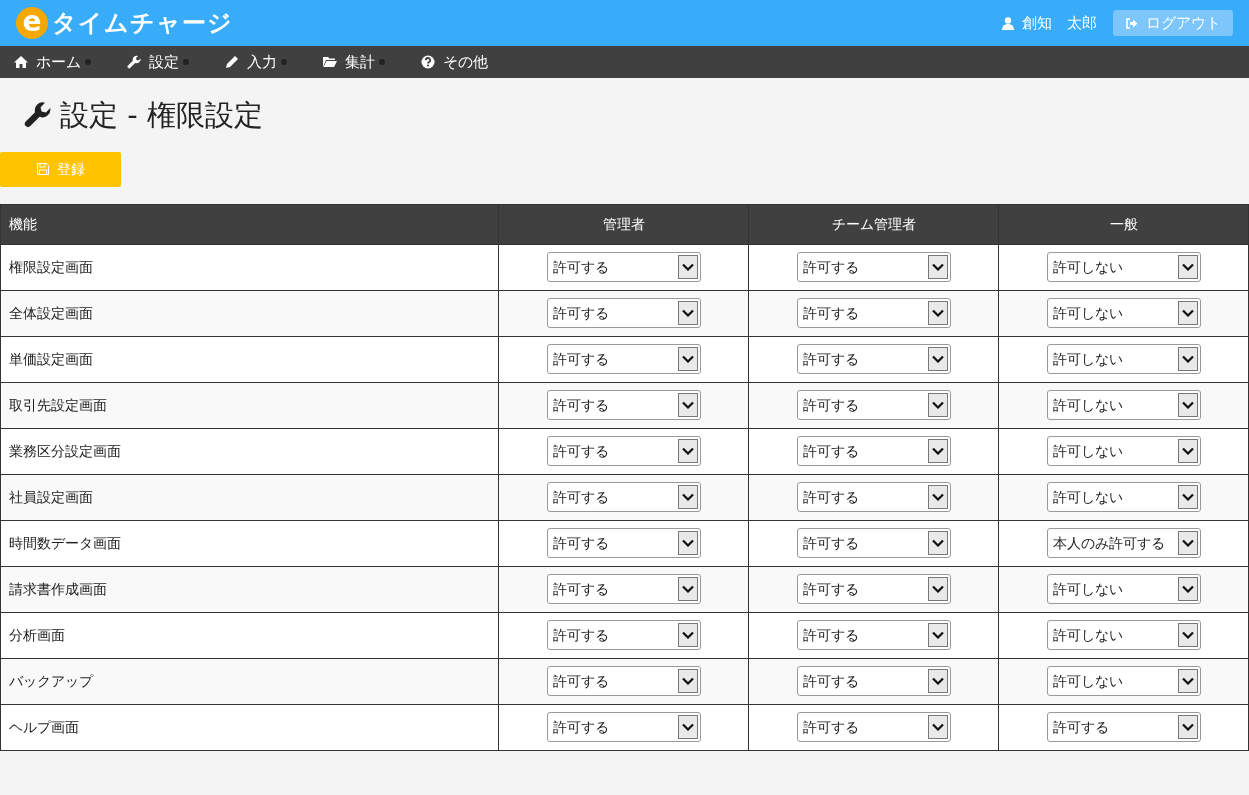 Image resolution: width=1249 pixels, height=795 pixels. Describe the element at coordinates (1123, 223) in the screenshot. I see `column-header: 一般` at that location.